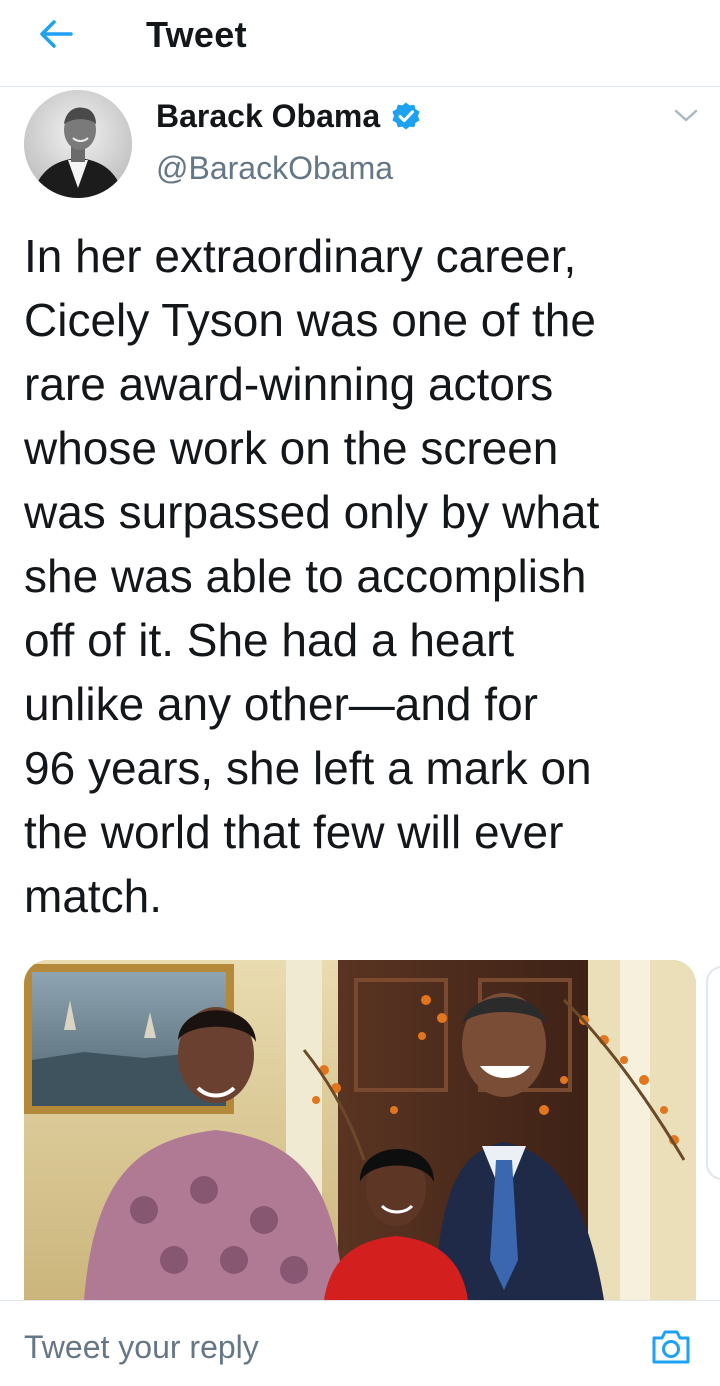 This screenshot has width=720, height=1386. Describe the element at coordinates (406, 117) in the screenshot. I see `verified-badge-icon` at that location.